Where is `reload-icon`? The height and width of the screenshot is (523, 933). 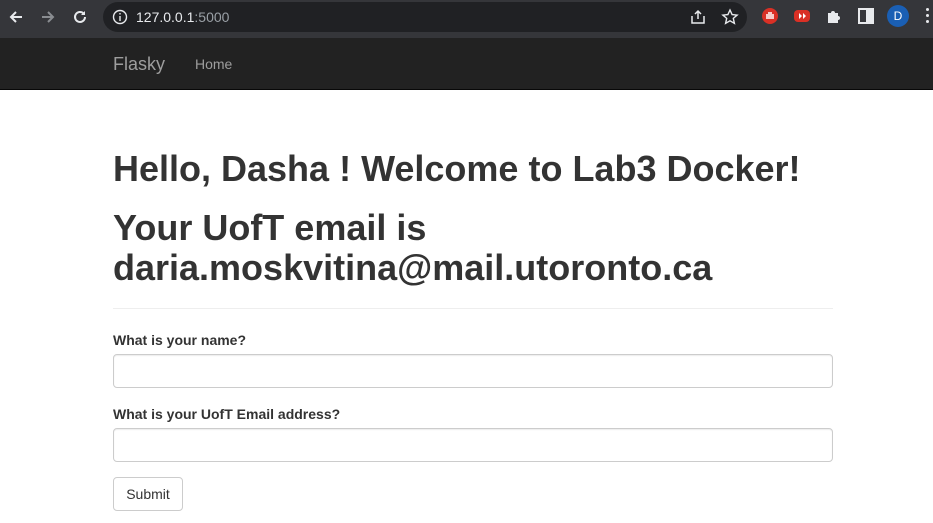
reload-icon is located at coordinates (80, 17).